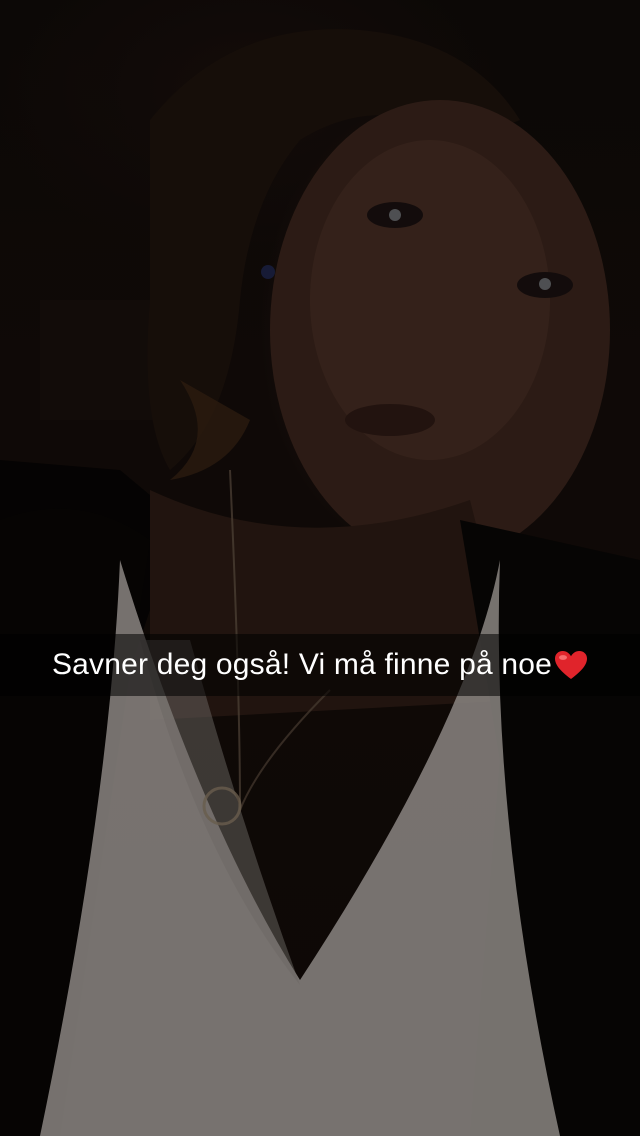 The image size is (640, 1136). Describe the element at coordinates (302, 664) in the screenshot. I see `caption-text: Savner deg også! Vi må finne på noe` at that location.